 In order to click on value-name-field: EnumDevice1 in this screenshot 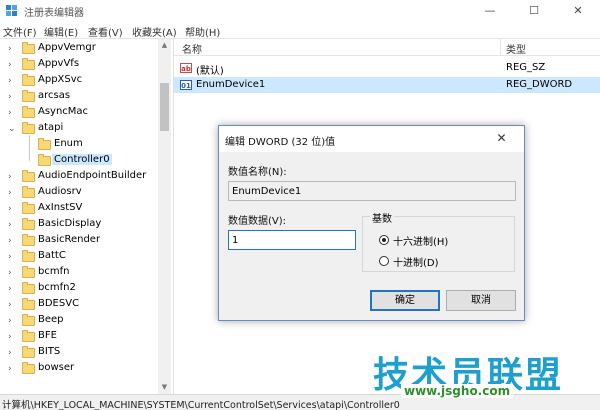, I will do `click(372, 191)`.